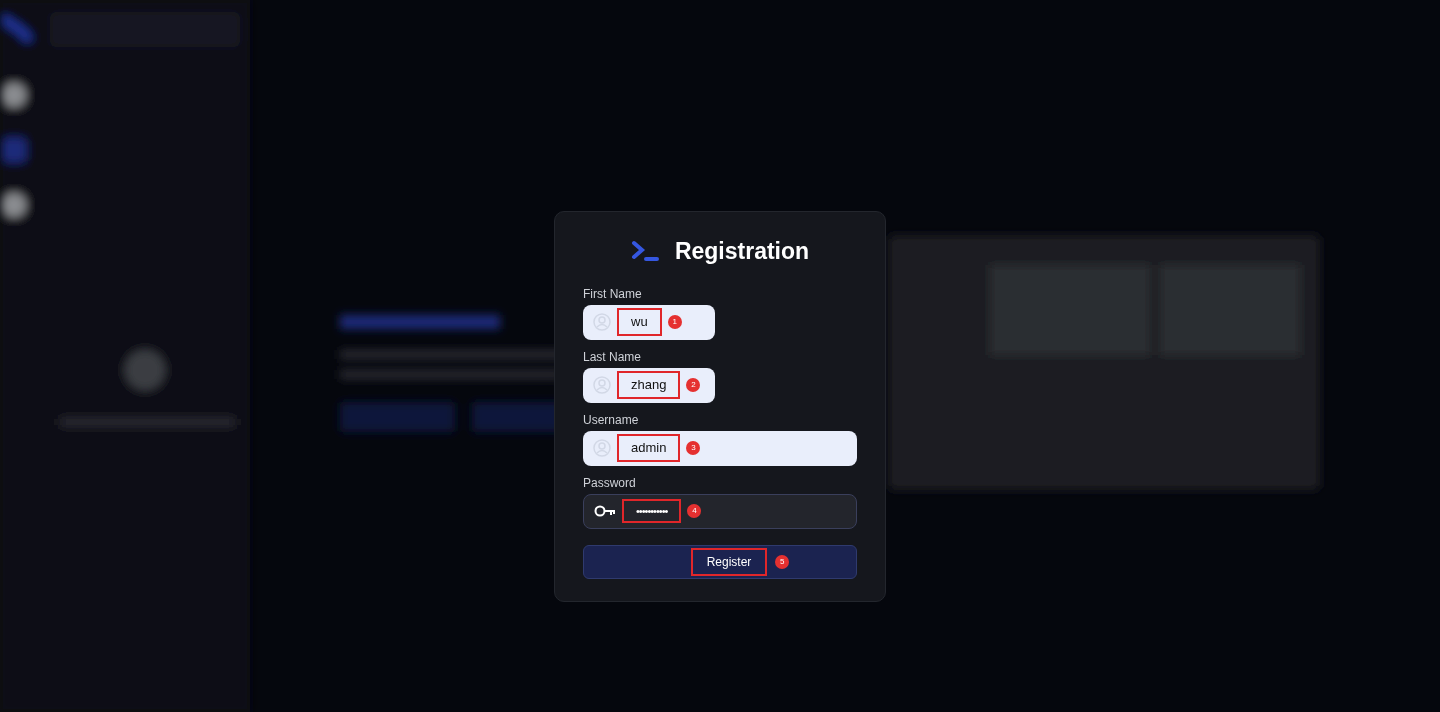 This screenshot has width=1440, height=712. What do you see at coordinates (652, 511) in the screenshot?
I see `field-value: •••••••••••` at bounding box center [652, 511].